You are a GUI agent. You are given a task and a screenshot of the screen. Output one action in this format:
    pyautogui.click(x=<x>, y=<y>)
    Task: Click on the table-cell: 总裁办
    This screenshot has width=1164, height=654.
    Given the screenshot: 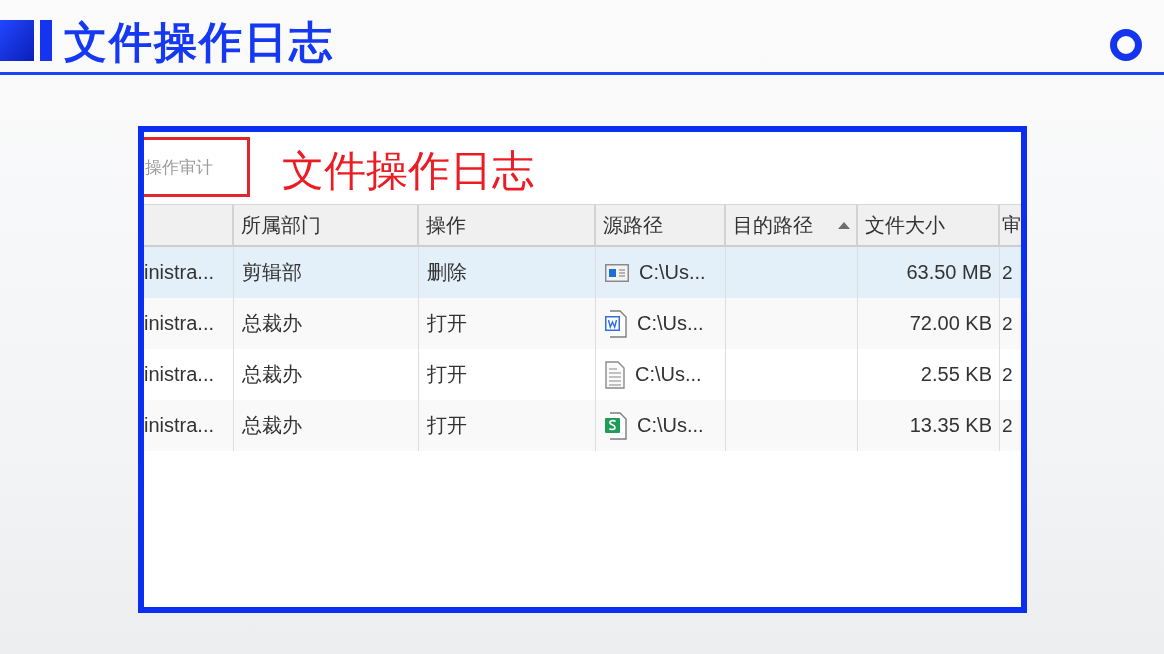 What is the action you would take?
    pyautogui.click(x=326, y=425)
    